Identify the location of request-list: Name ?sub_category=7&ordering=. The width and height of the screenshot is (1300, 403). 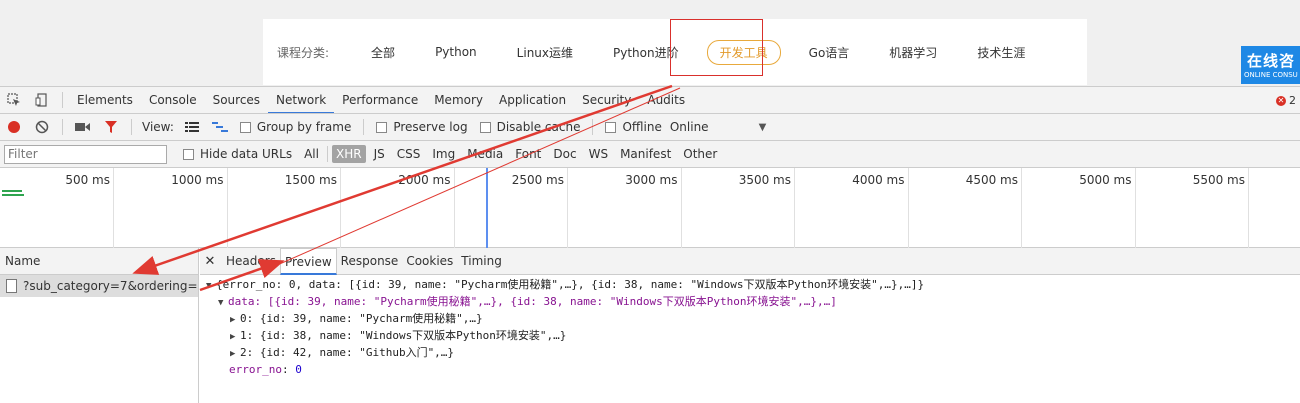
(99, 325).